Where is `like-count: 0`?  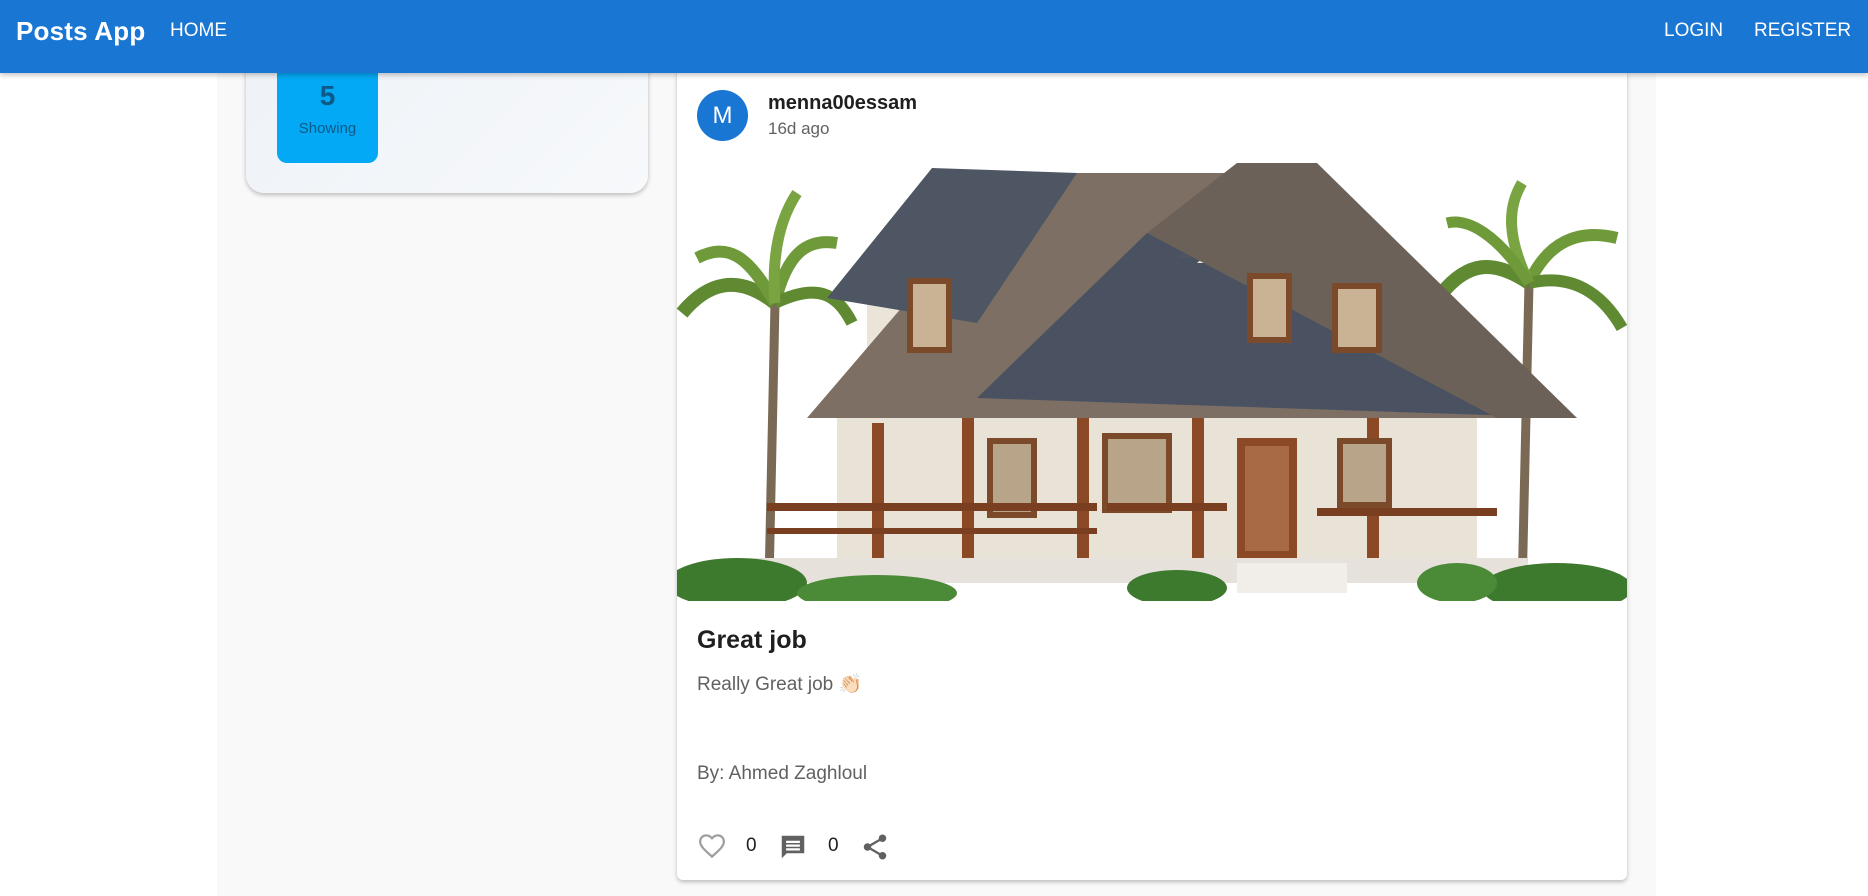 like-count: 0 is located at coordinates (751, 845).